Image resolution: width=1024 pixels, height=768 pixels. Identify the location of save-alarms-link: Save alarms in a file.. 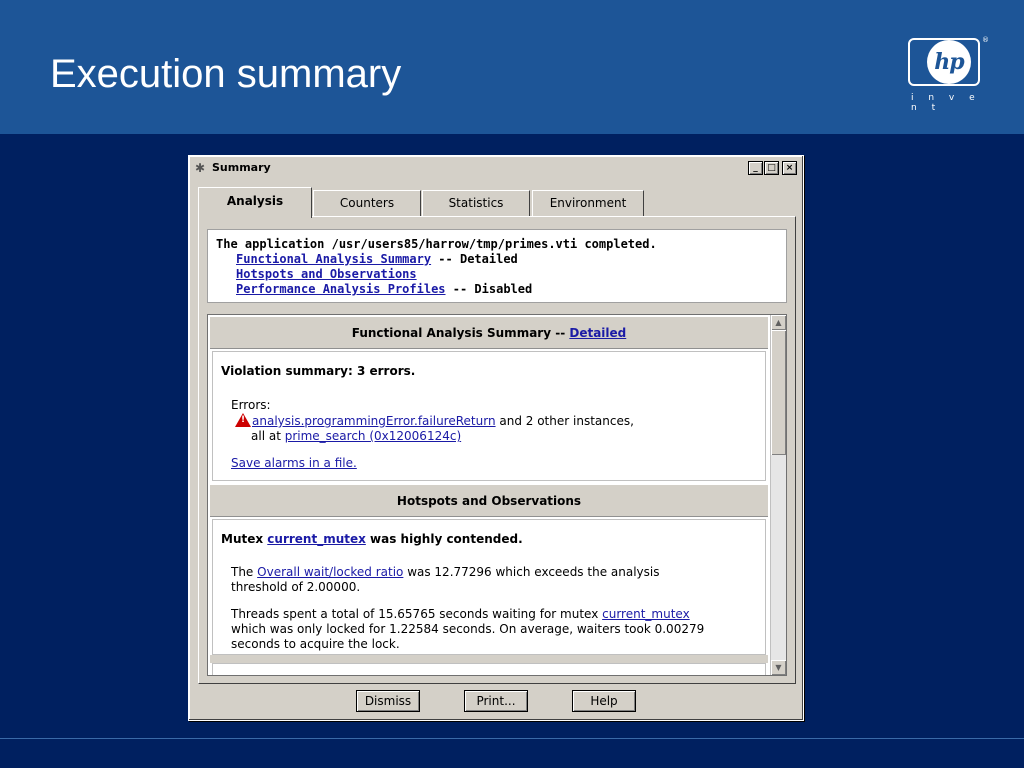
(294, 463).